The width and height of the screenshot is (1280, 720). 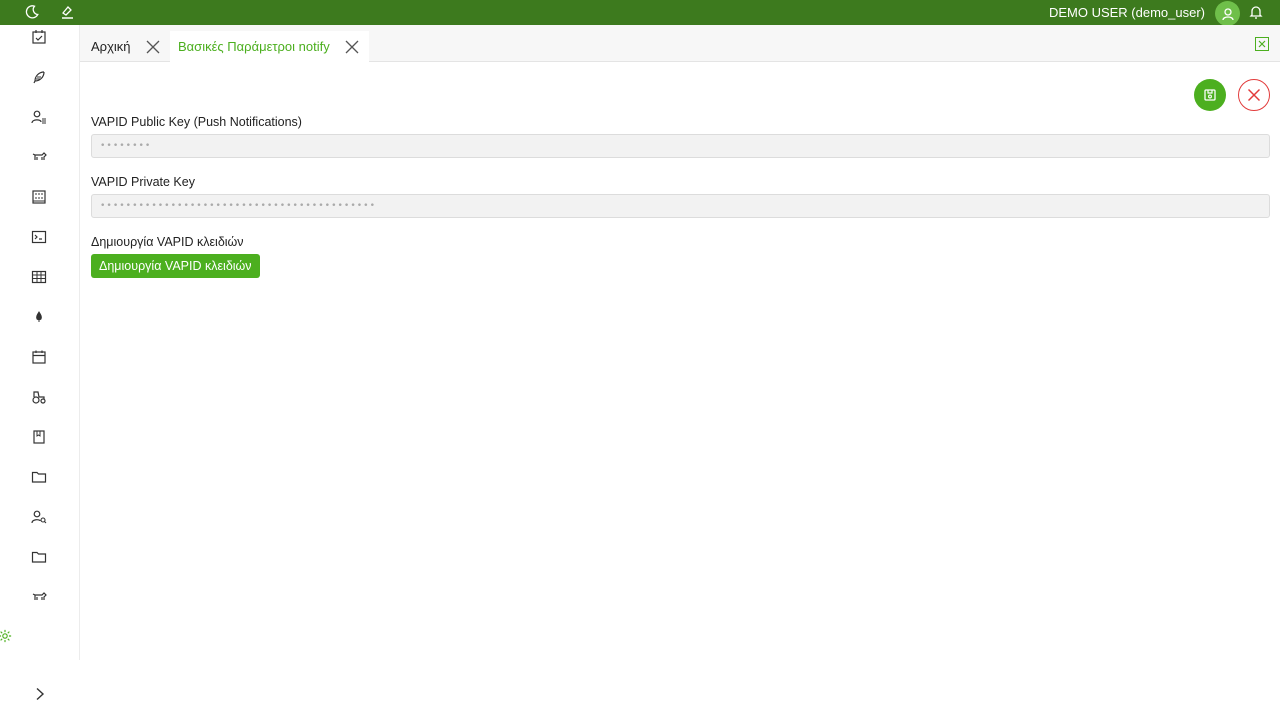 I want to click on user-list-icon, so click(x=39, y=117).